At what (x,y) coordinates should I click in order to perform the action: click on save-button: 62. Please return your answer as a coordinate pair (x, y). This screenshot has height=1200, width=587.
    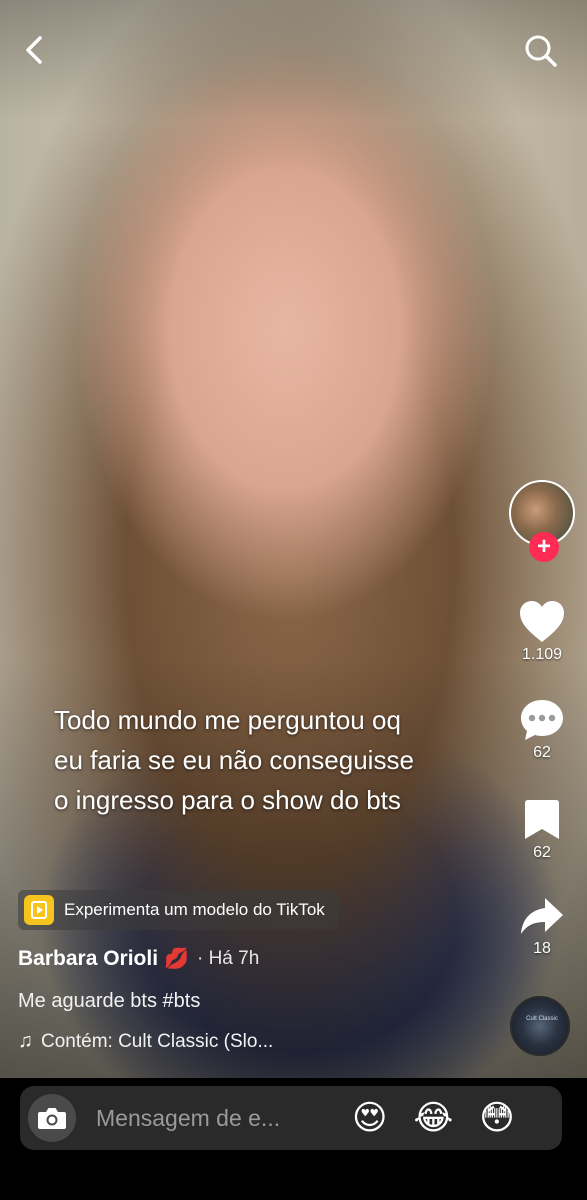
    Looking at the image, I should click on (542, 830).